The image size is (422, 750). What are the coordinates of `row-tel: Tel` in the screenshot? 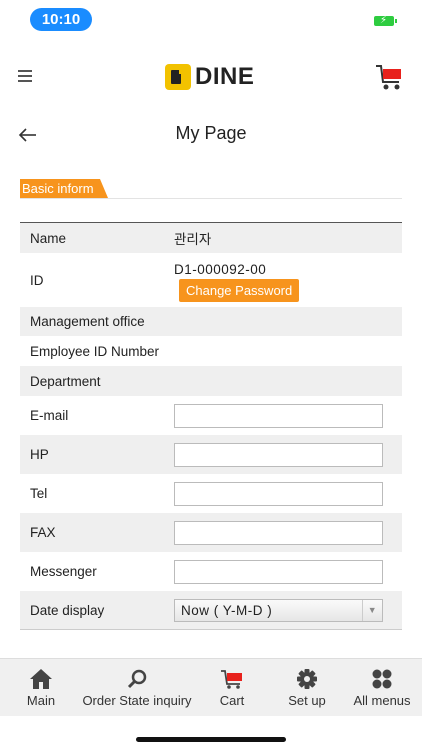 It's located at (211, 493).